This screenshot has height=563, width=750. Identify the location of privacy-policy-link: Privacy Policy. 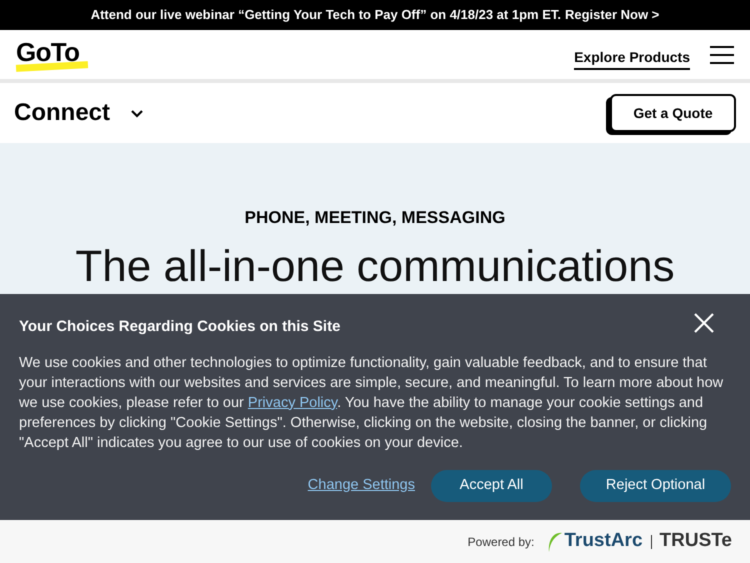
(293, 402).